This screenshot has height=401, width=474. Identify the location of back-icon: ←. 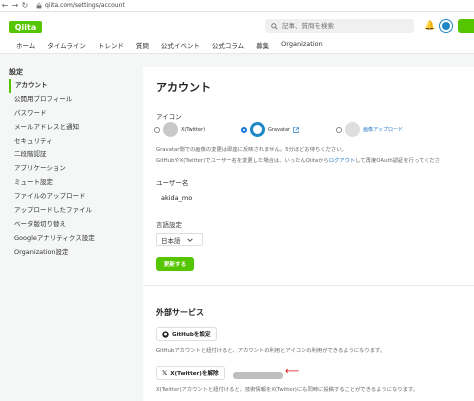
(5, 5).